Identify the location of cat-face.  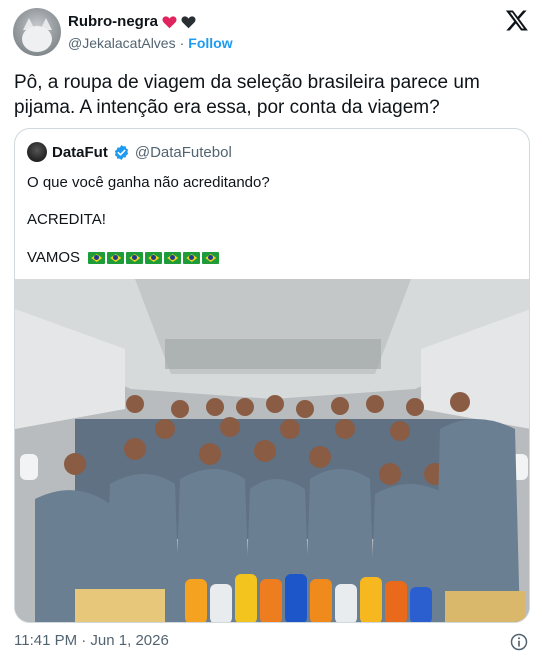
(37, 39).